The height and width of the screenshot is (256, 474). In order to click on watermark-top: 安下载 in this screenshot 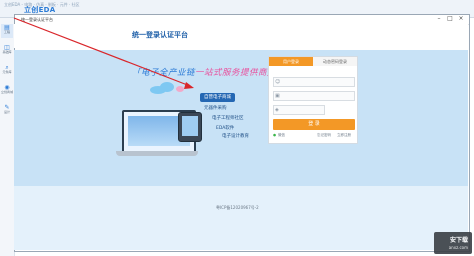, I will do `click(458, 240)`.